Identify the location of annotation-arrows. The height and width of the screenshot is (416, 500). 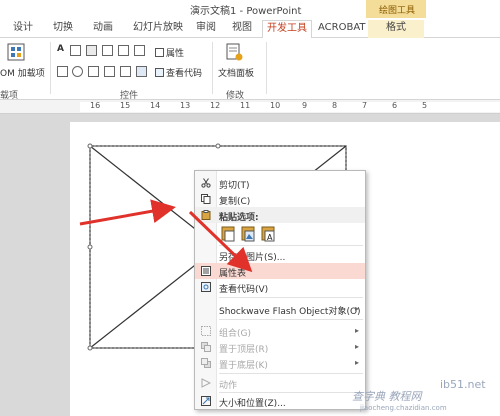
(166, 236).